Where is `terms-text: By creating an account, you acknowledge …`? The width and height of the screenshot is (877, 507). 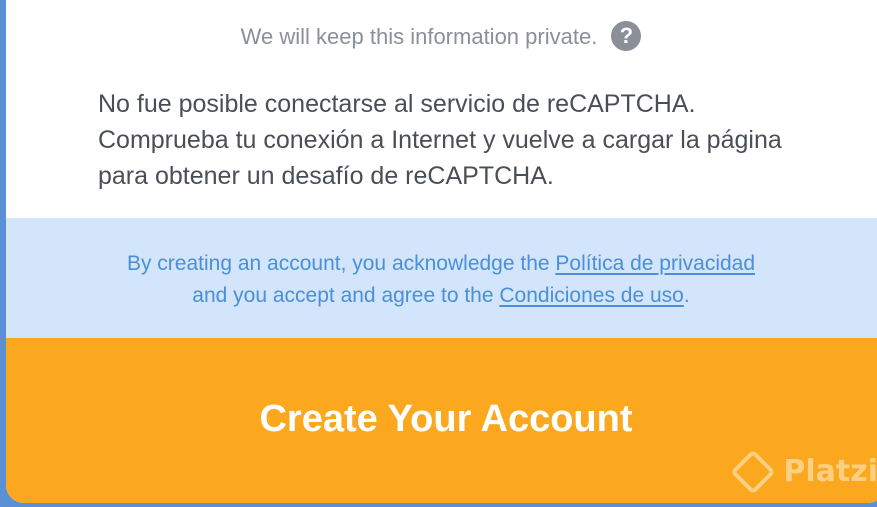 terms-text: By creating an account, you acknowledge … is located at coordinates (441, 280).